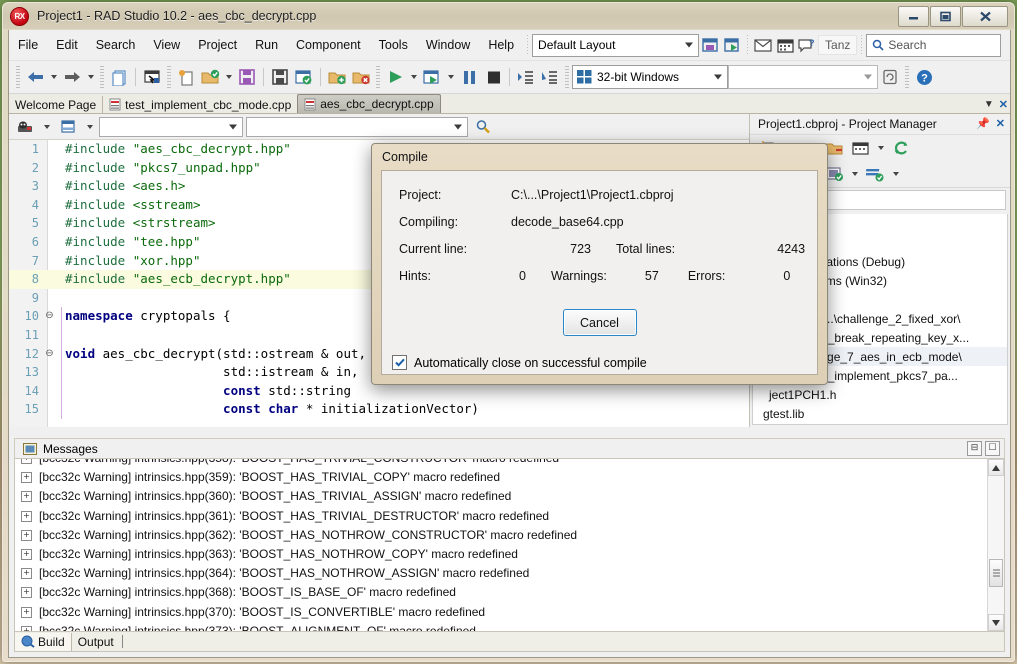  Describe the element at coordinates (469, 77) in the screenshot. I see `pause-icon` at that location.